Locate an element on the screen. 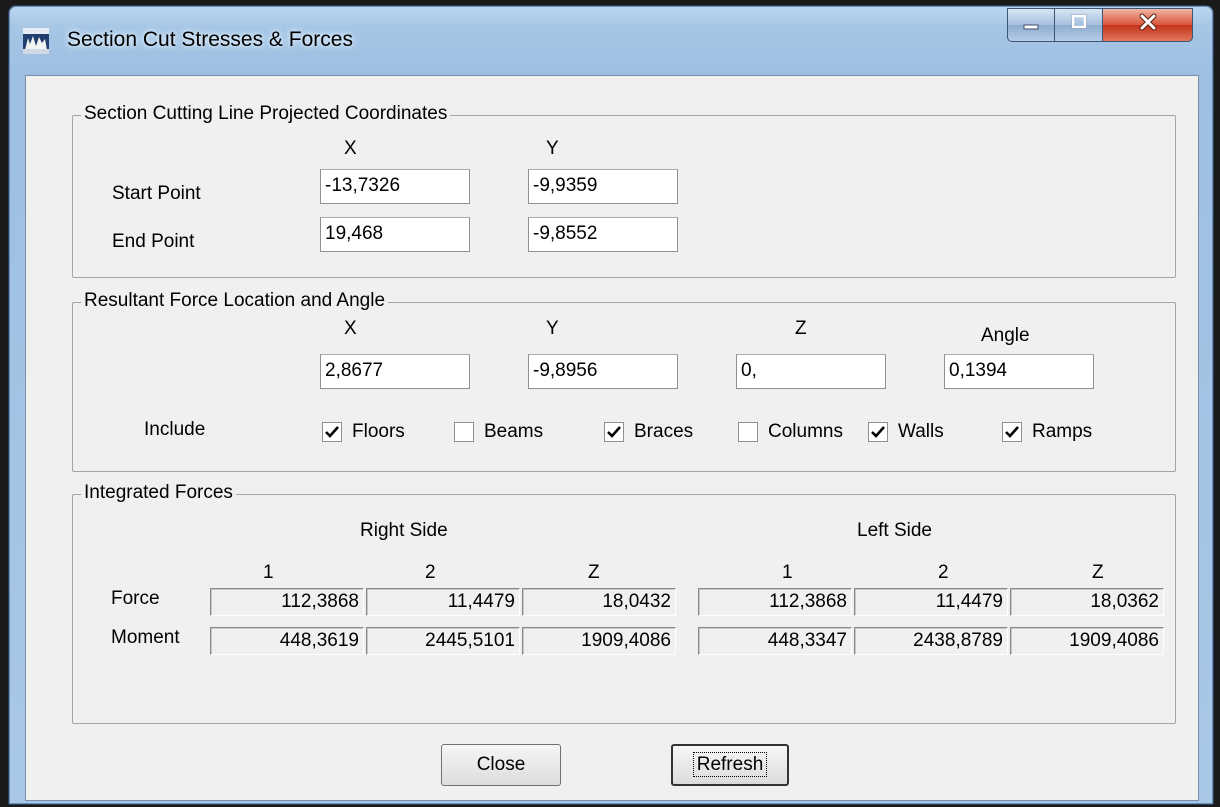 This screenshot has height=807, width=1220. ramps-checkbox: Ramps is located at coordinates (1047, 432).